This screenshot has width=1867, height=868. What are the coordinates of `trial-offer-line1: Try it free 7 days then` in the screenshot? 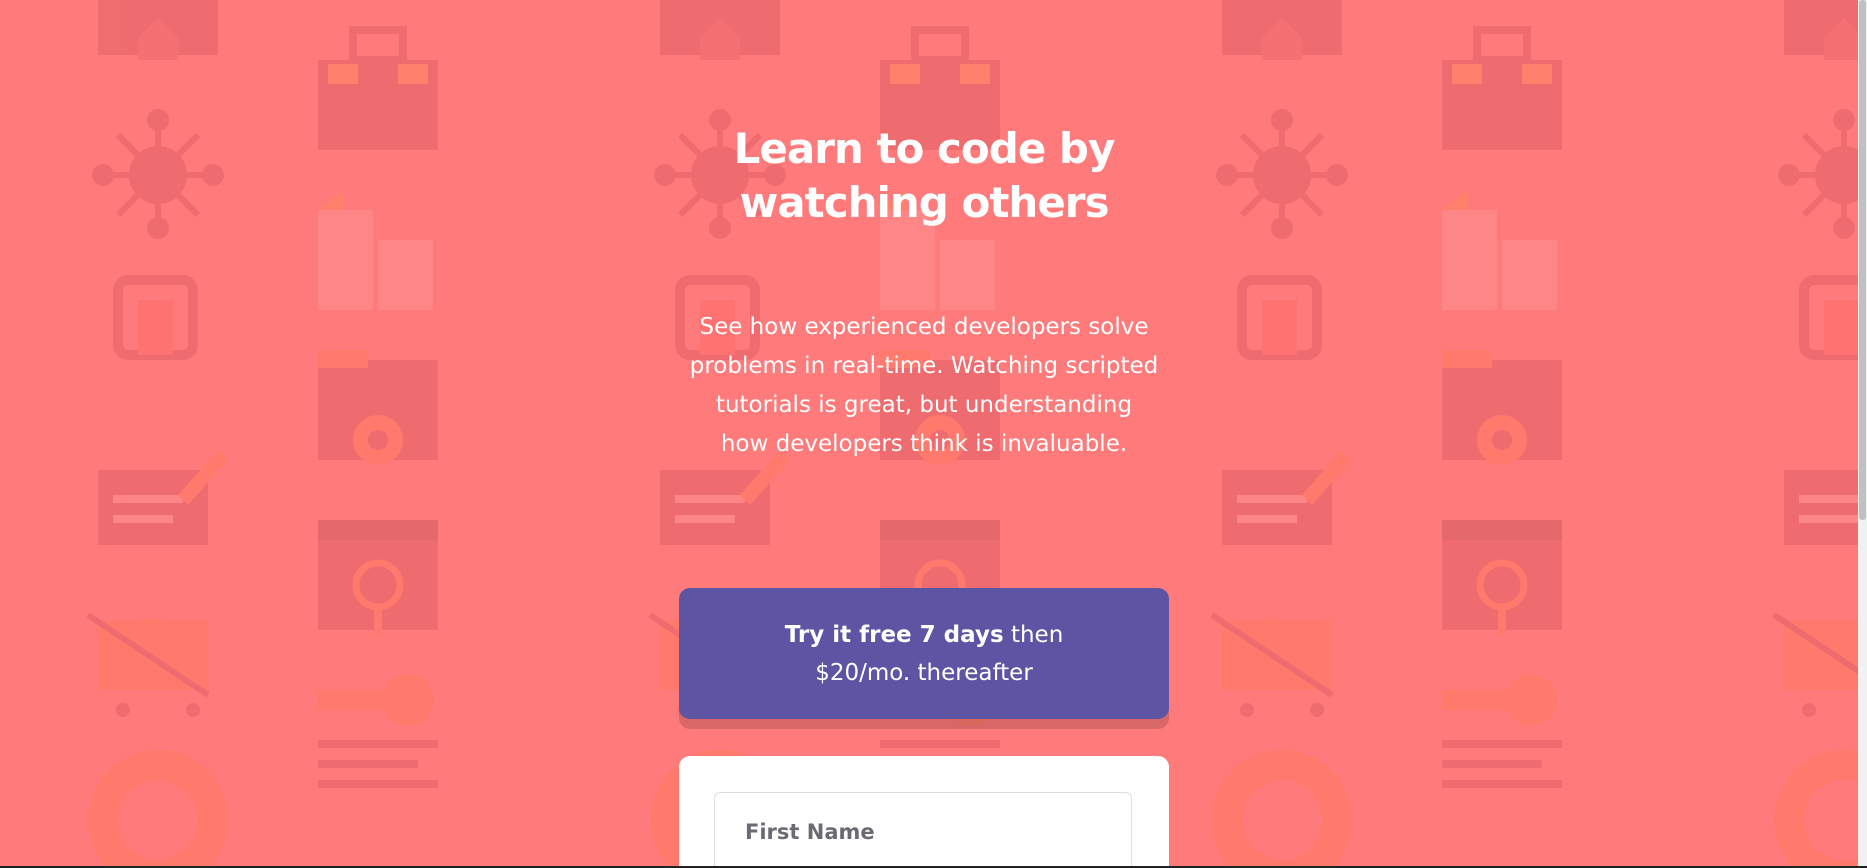 It's located at (924, 635).